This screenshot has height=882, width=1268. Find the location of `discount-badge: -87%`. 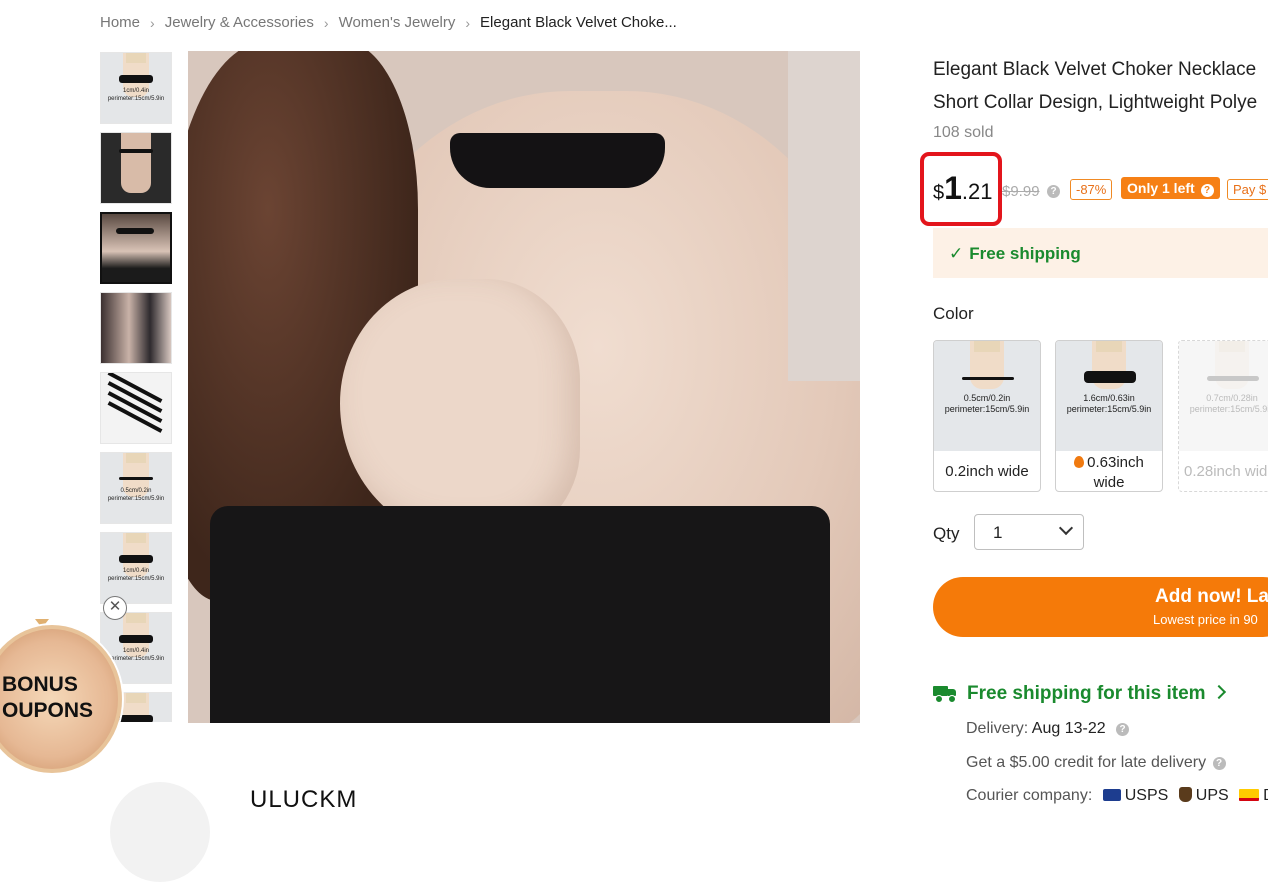

discount-badge: -87% is located at coordinates (1091, 189).